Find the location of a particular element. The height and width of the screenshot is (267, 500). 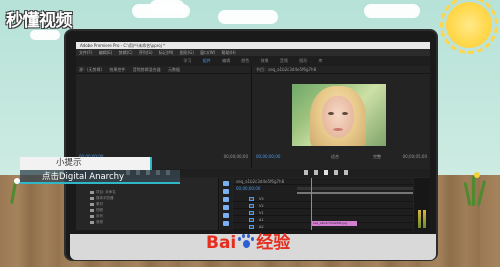

workspace-effects: 效果 is located at coordinates (265, 60).